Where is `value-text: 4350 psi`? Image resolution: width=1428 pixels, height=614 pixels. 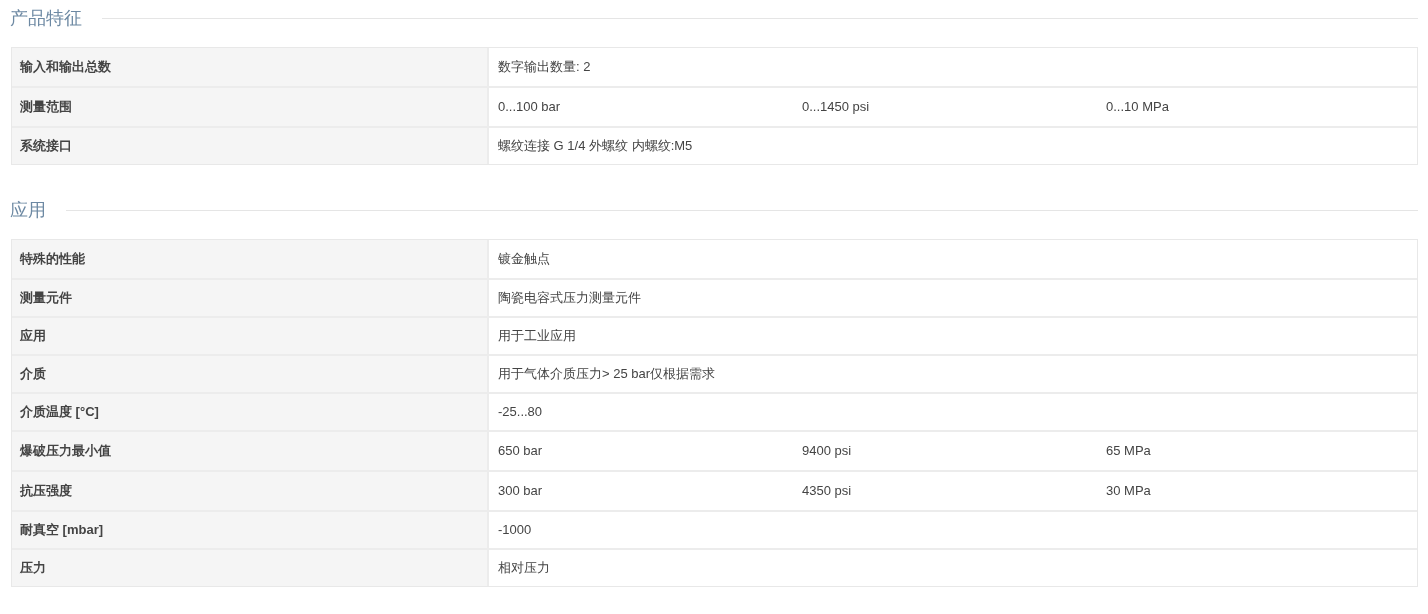
value-text: 4350 psi is located at coordinates (827, 491).